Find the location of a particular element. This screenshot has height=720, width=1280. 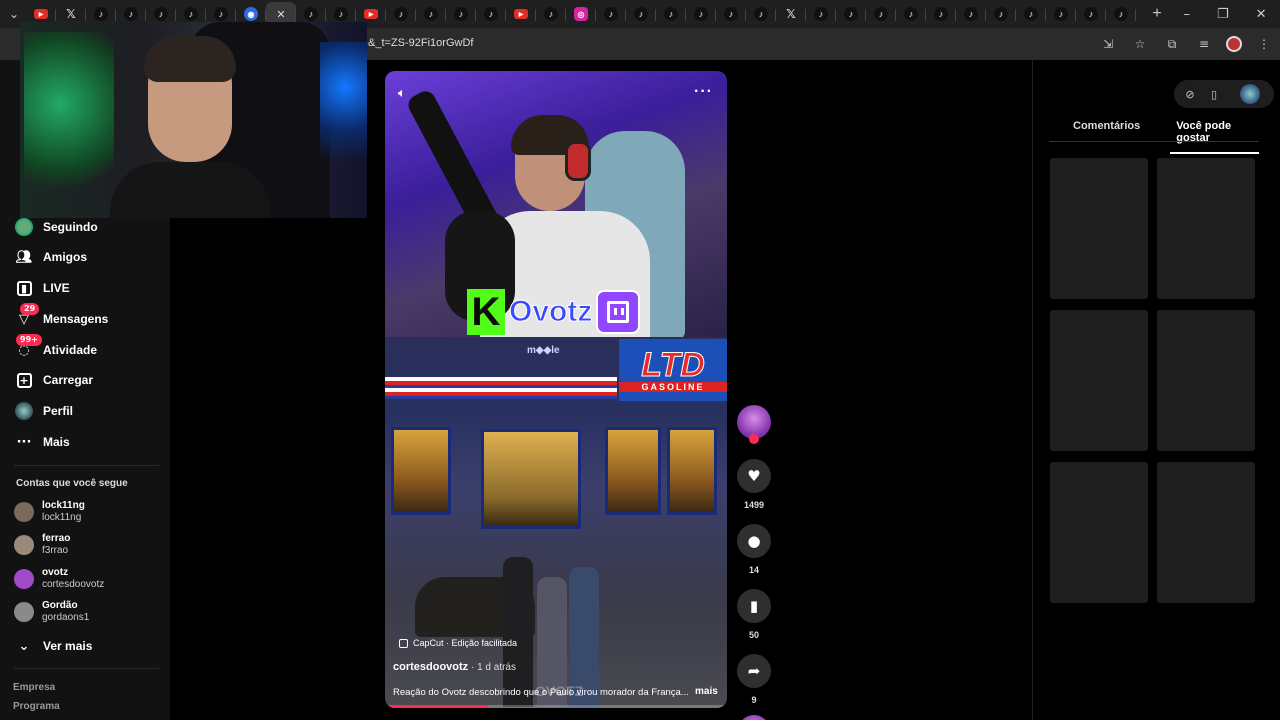

extensions-icon: ⧉ is located at coordinates (1172, 44).